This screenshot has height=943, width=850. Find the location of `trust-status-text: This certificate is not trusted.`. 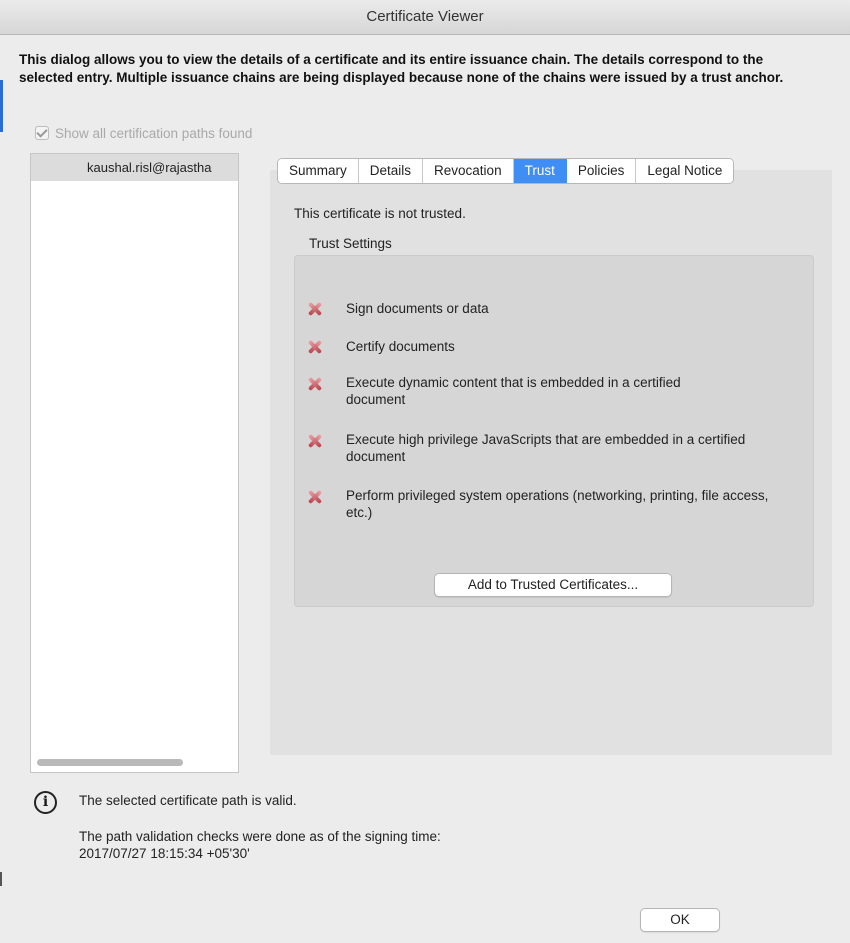

trust-status-text: This certificate is not trusted. is located at coordinates (380, 213).